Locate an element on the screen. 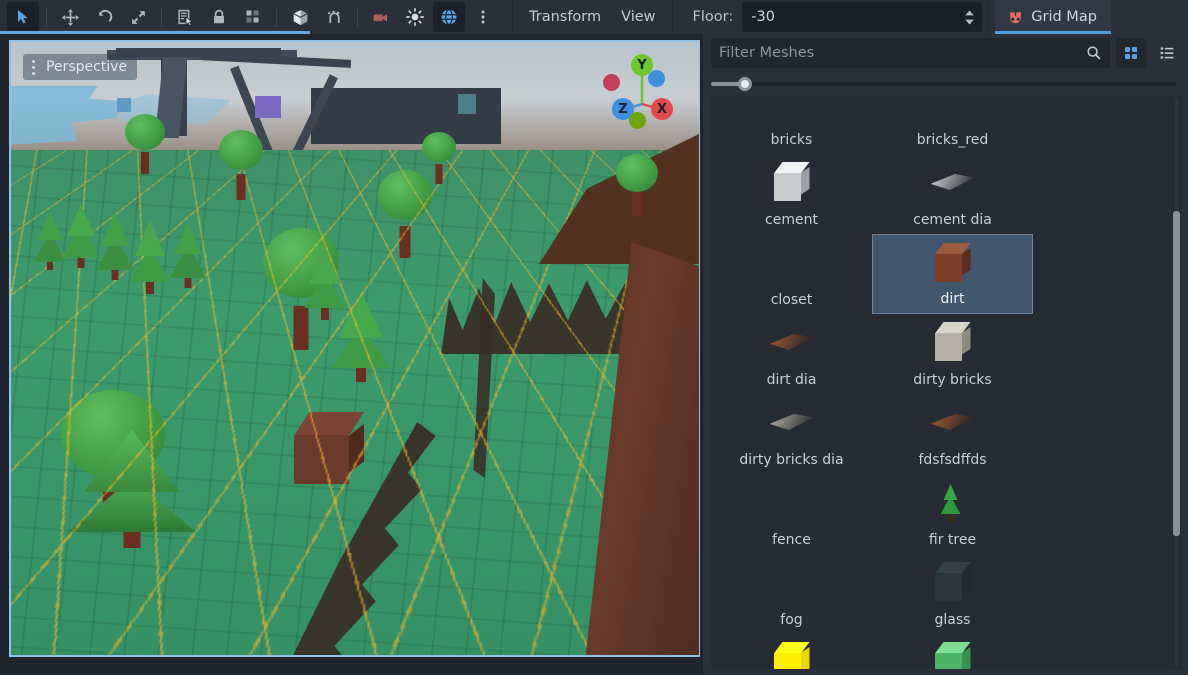  mesh-item-label: cement is located at coordinates (791, 220).